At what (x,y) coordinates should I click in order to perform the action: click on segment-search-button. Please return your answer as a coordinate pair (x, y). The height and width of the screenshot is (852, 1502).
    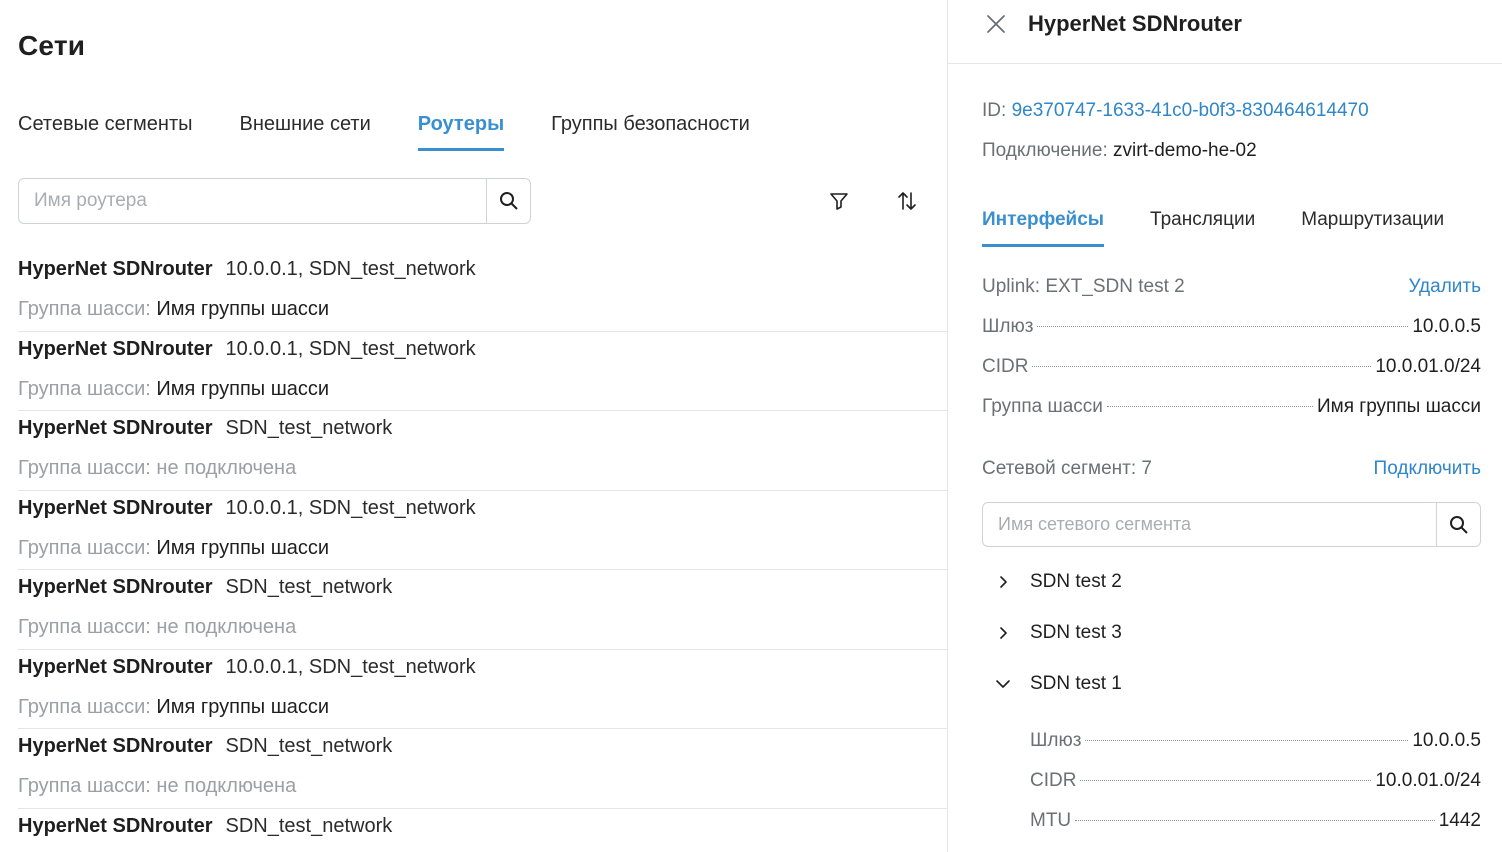
    Looking at the image, I should click on (1458, 524).